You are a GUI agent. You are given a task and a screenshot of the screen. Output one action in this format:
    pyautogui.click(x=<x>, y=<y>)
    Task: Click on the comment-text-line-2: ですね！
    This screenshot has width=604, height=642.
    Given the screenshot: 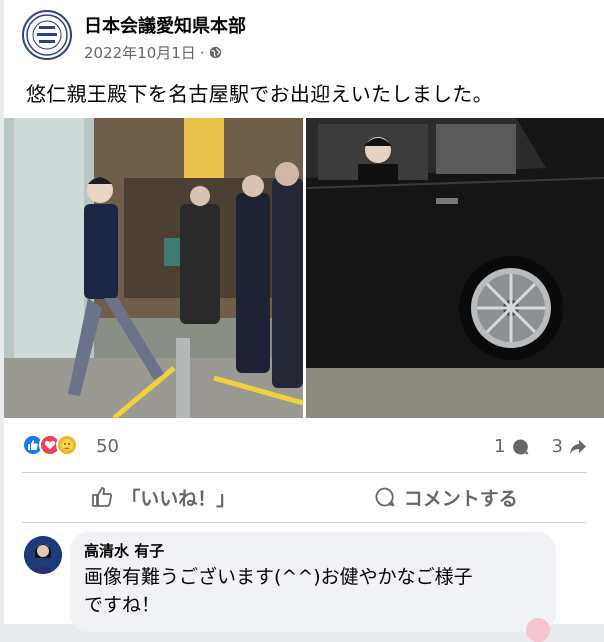 What is the action you would take?
    pyautogui.click(x=122, y=605)
    